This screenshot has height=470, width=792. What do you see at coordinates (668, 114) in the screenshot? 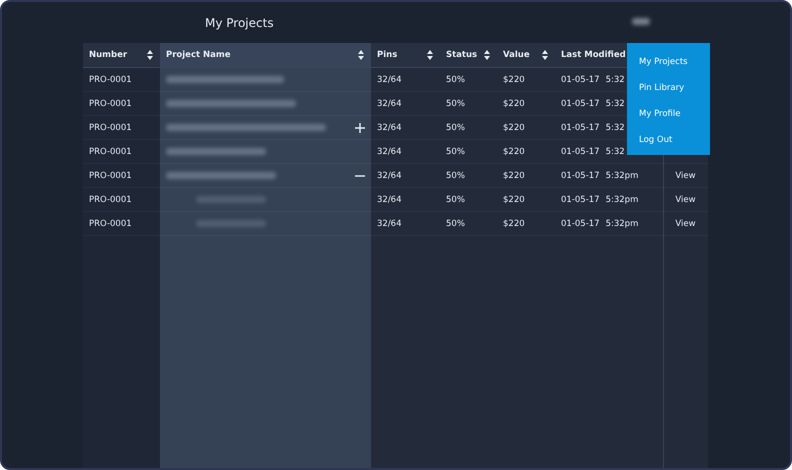
I see `menu-item: My Profile` at bounding box center [668, 114].